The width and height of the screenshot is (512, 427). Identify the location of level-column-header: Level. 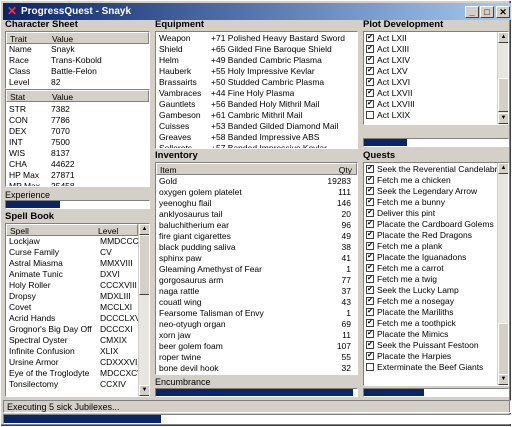
(106, 230).